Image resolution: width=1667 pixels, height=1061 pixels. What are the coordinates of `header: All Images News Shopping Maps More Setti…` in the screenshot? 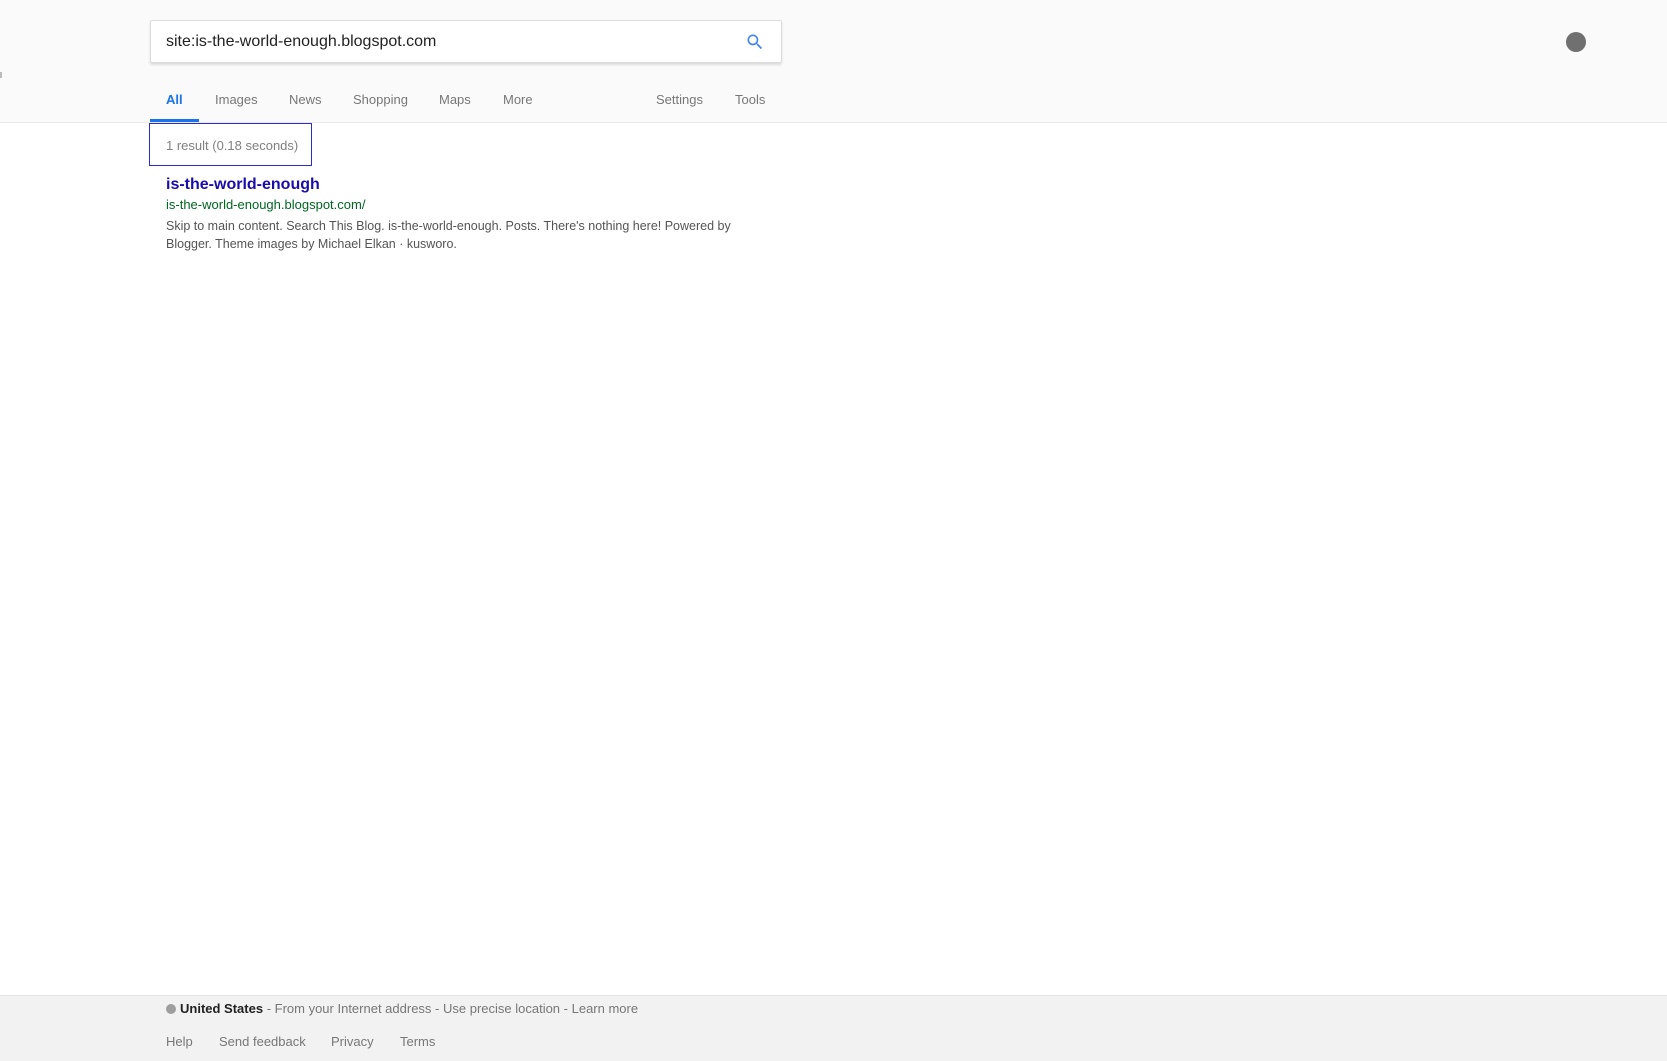 It's located at (833, 61).